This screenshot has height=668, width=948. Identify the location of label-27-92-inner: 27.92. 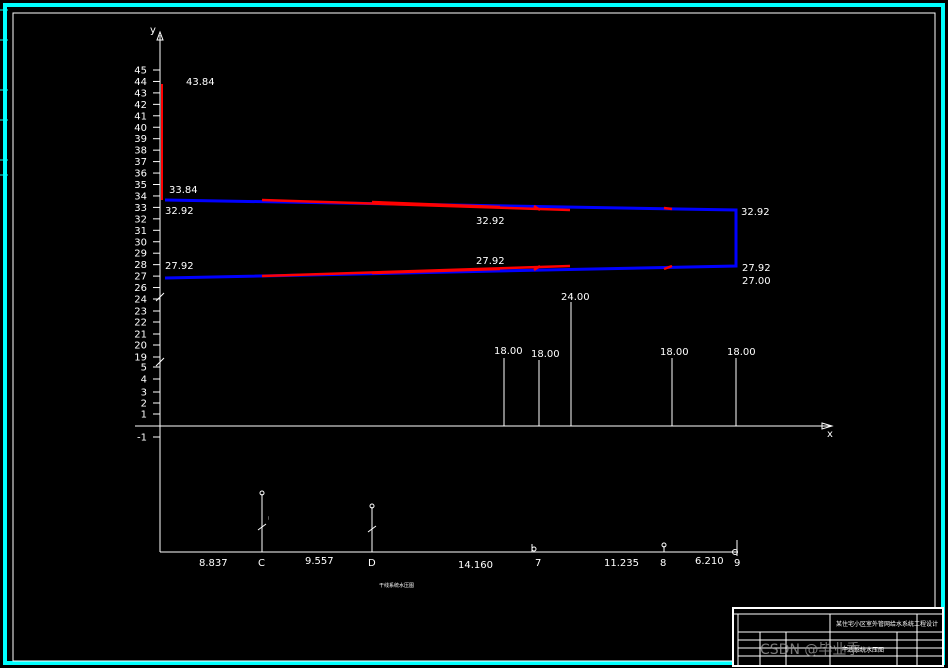
(490, 261).